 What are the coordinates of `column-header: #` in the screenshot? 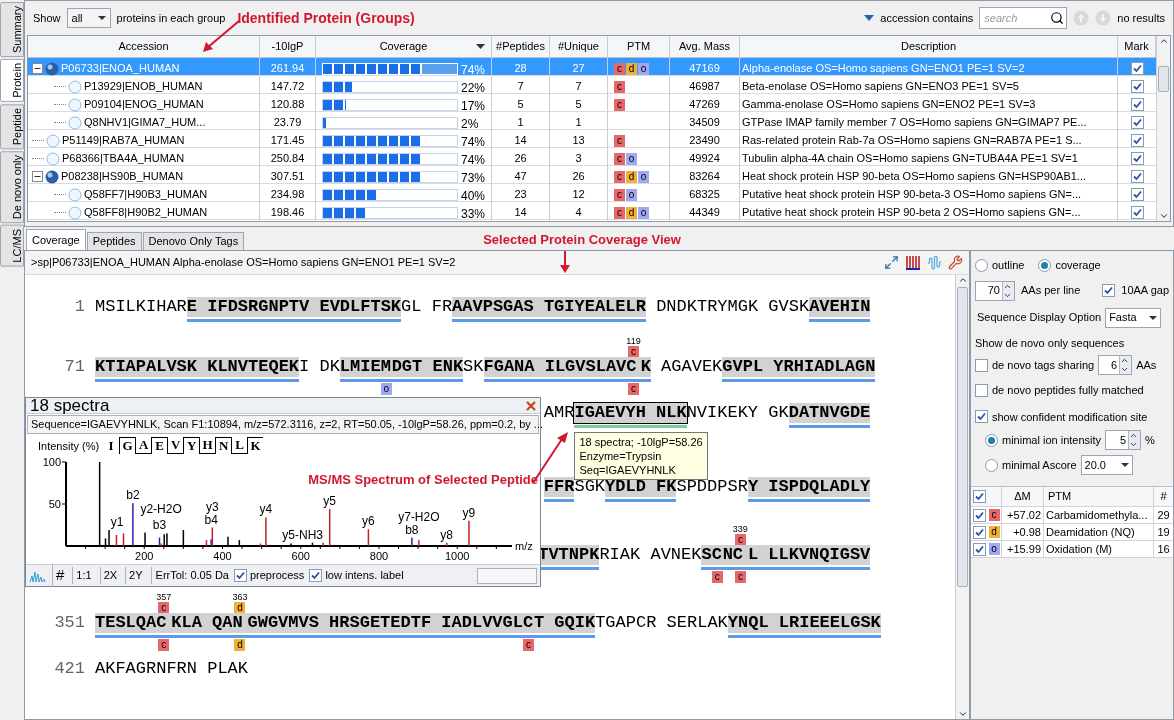 It's located at (1163, 496).